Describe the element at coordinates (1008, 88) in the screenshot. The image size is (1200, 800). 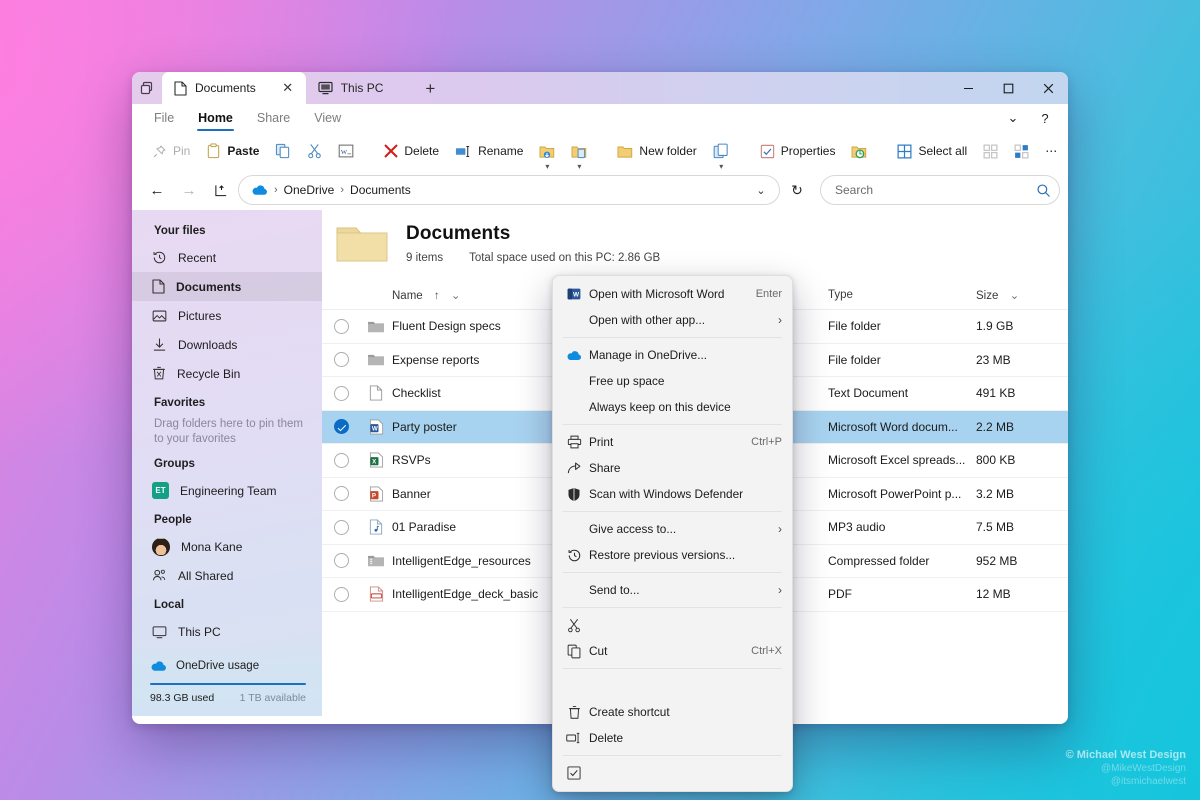
I see `maximize-button` at that location.